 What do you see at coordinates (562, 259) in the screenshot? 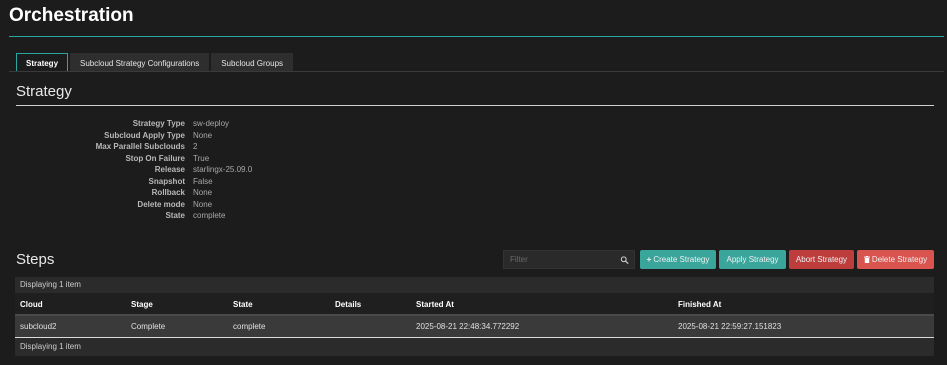
I see `filter-input` at bounding box center [562, 259].